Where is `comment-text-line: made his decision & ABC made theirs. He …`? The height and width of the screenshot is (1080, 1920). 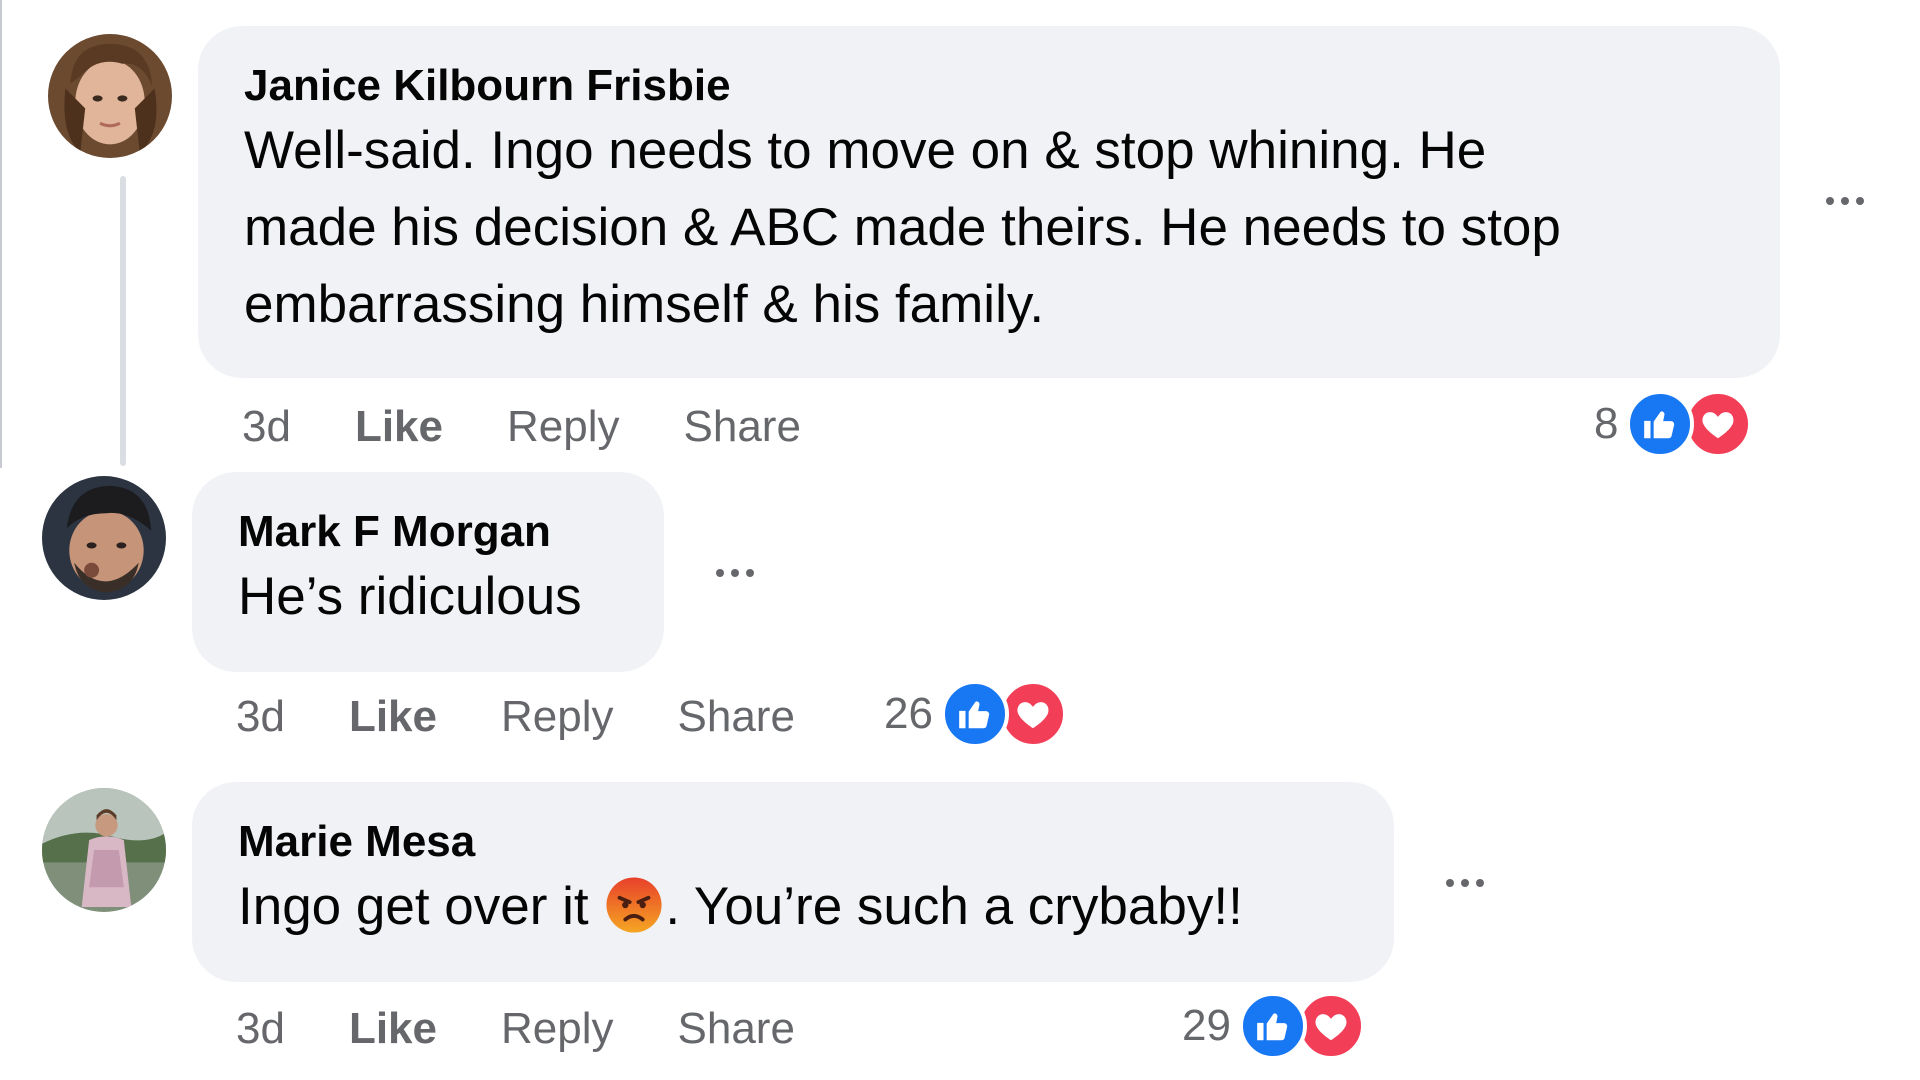 comment-text-line: made his decision & ABC made theirs. He … is located at coordinates (902, 227).